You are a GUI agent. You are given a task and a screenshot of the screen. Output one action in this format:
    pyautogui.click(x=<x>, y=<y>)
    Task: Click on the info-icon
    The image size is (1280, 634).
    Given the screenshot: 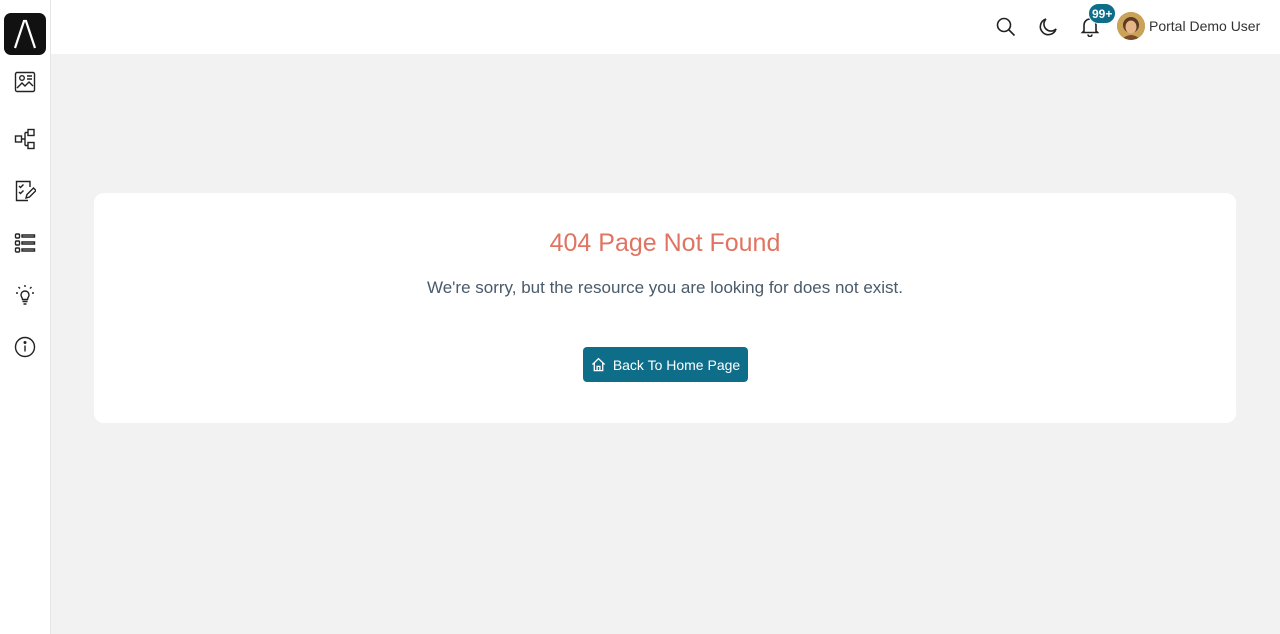 What is the action you would take?
    pyautogui.click(x=25, y=347)
    